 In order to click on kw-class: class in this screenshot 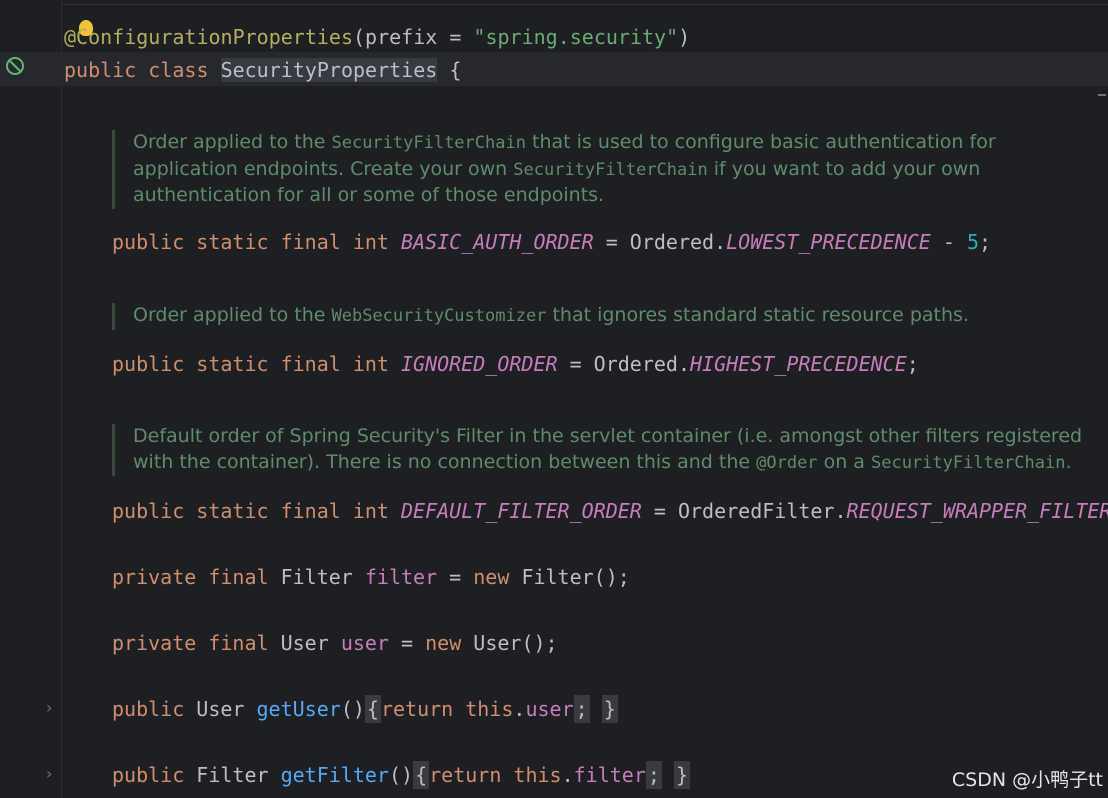, I will do `click(178, 70)`.